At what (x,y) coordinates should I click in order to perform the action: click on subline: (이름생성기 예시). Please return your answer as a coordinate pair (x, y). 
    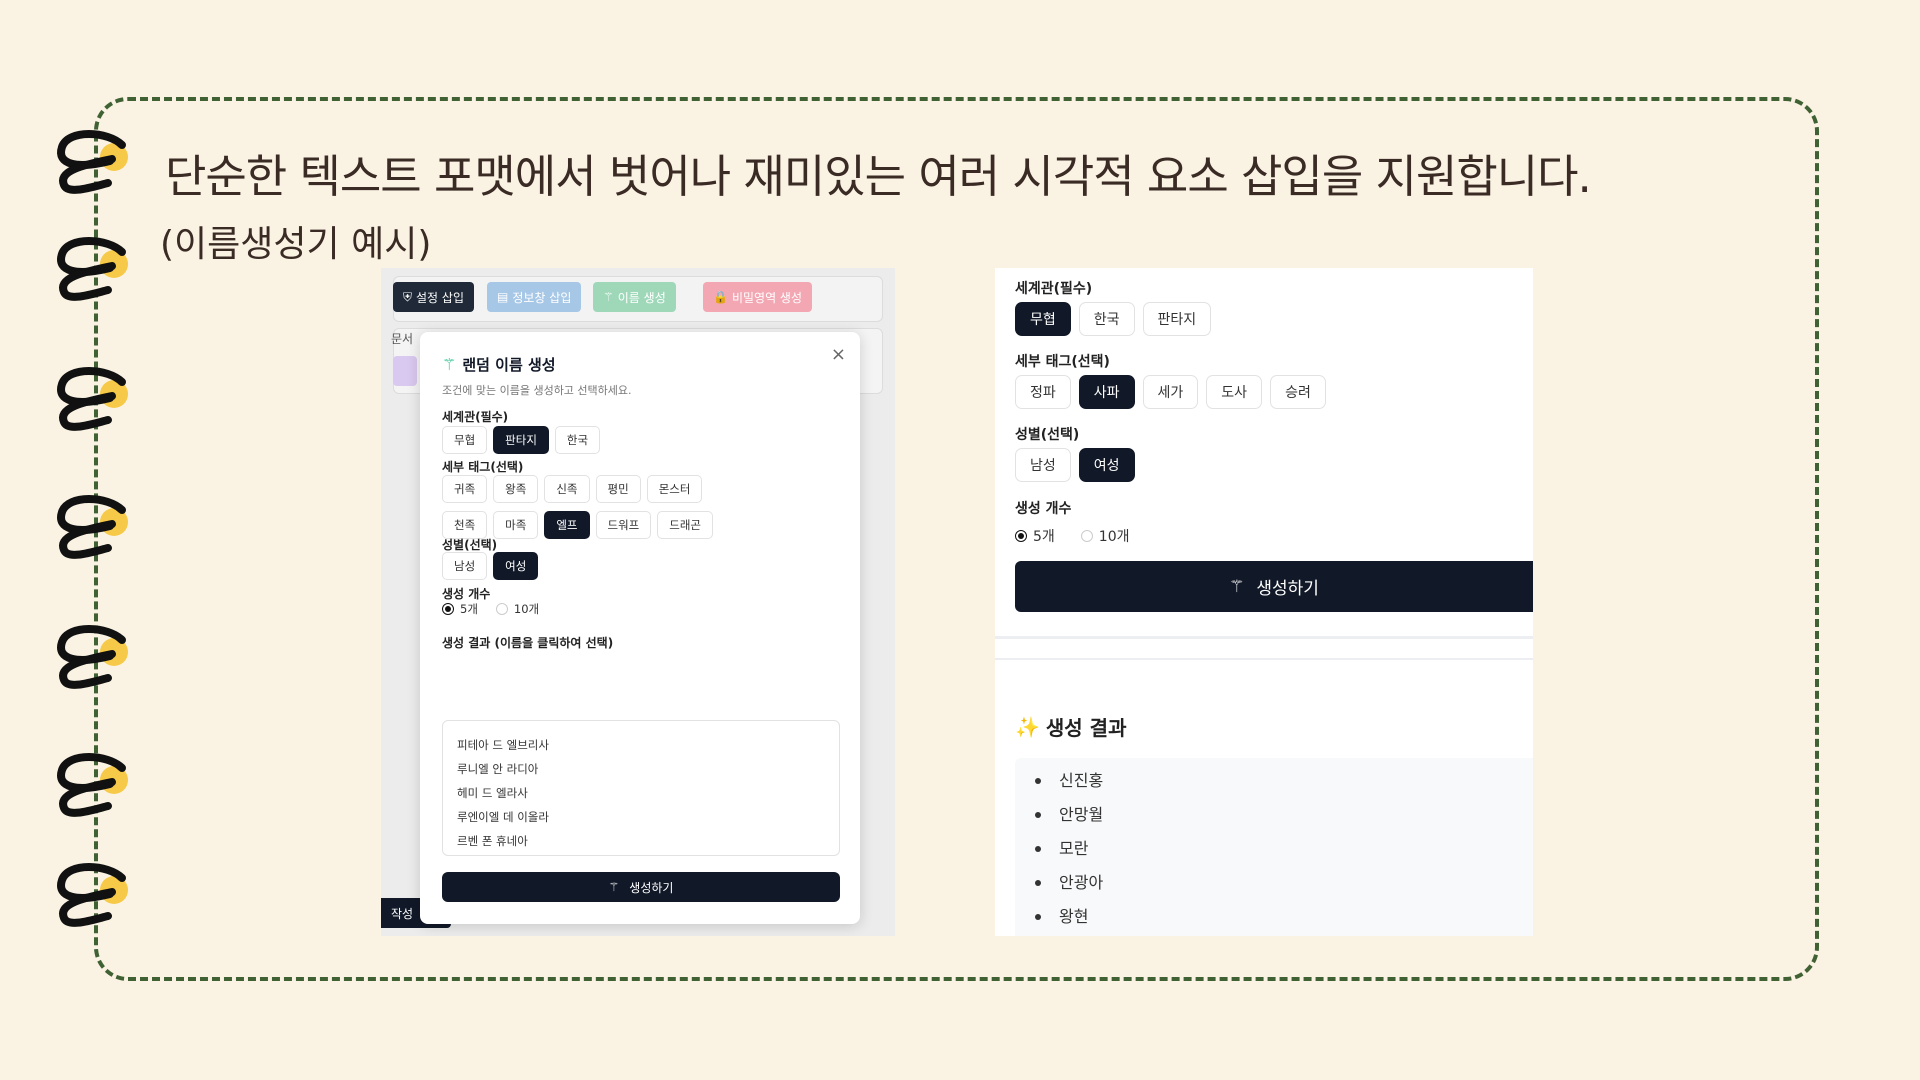
    Looking at the image, I should click on (296, 244).